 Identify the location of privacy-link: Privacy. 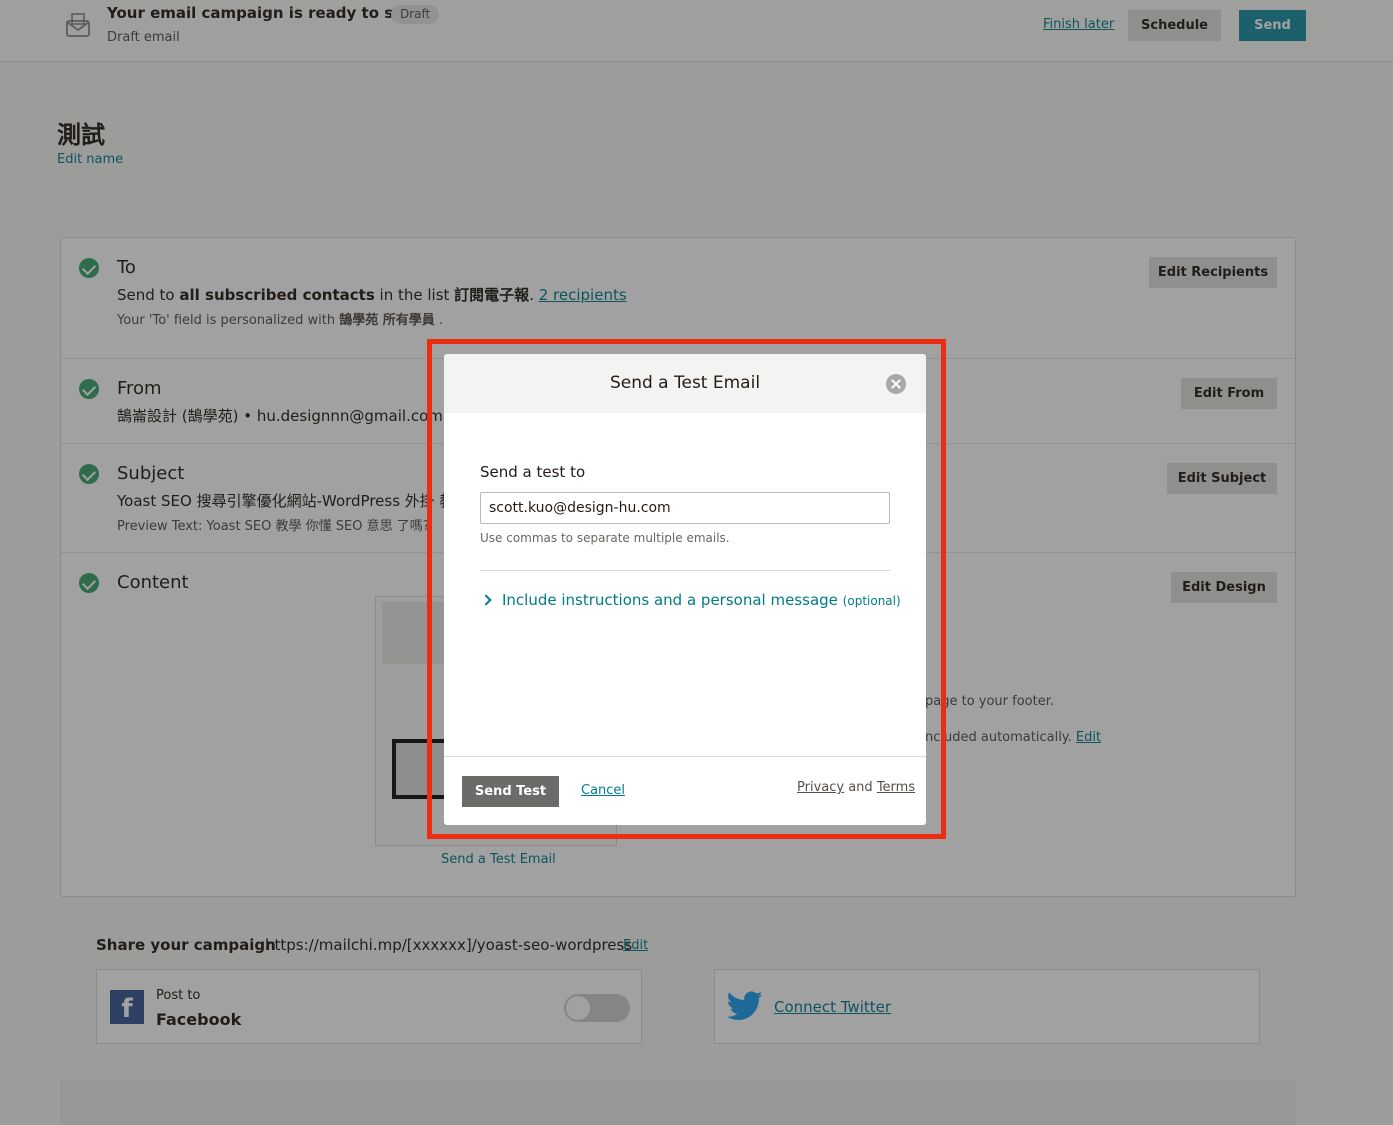
(820, 787).